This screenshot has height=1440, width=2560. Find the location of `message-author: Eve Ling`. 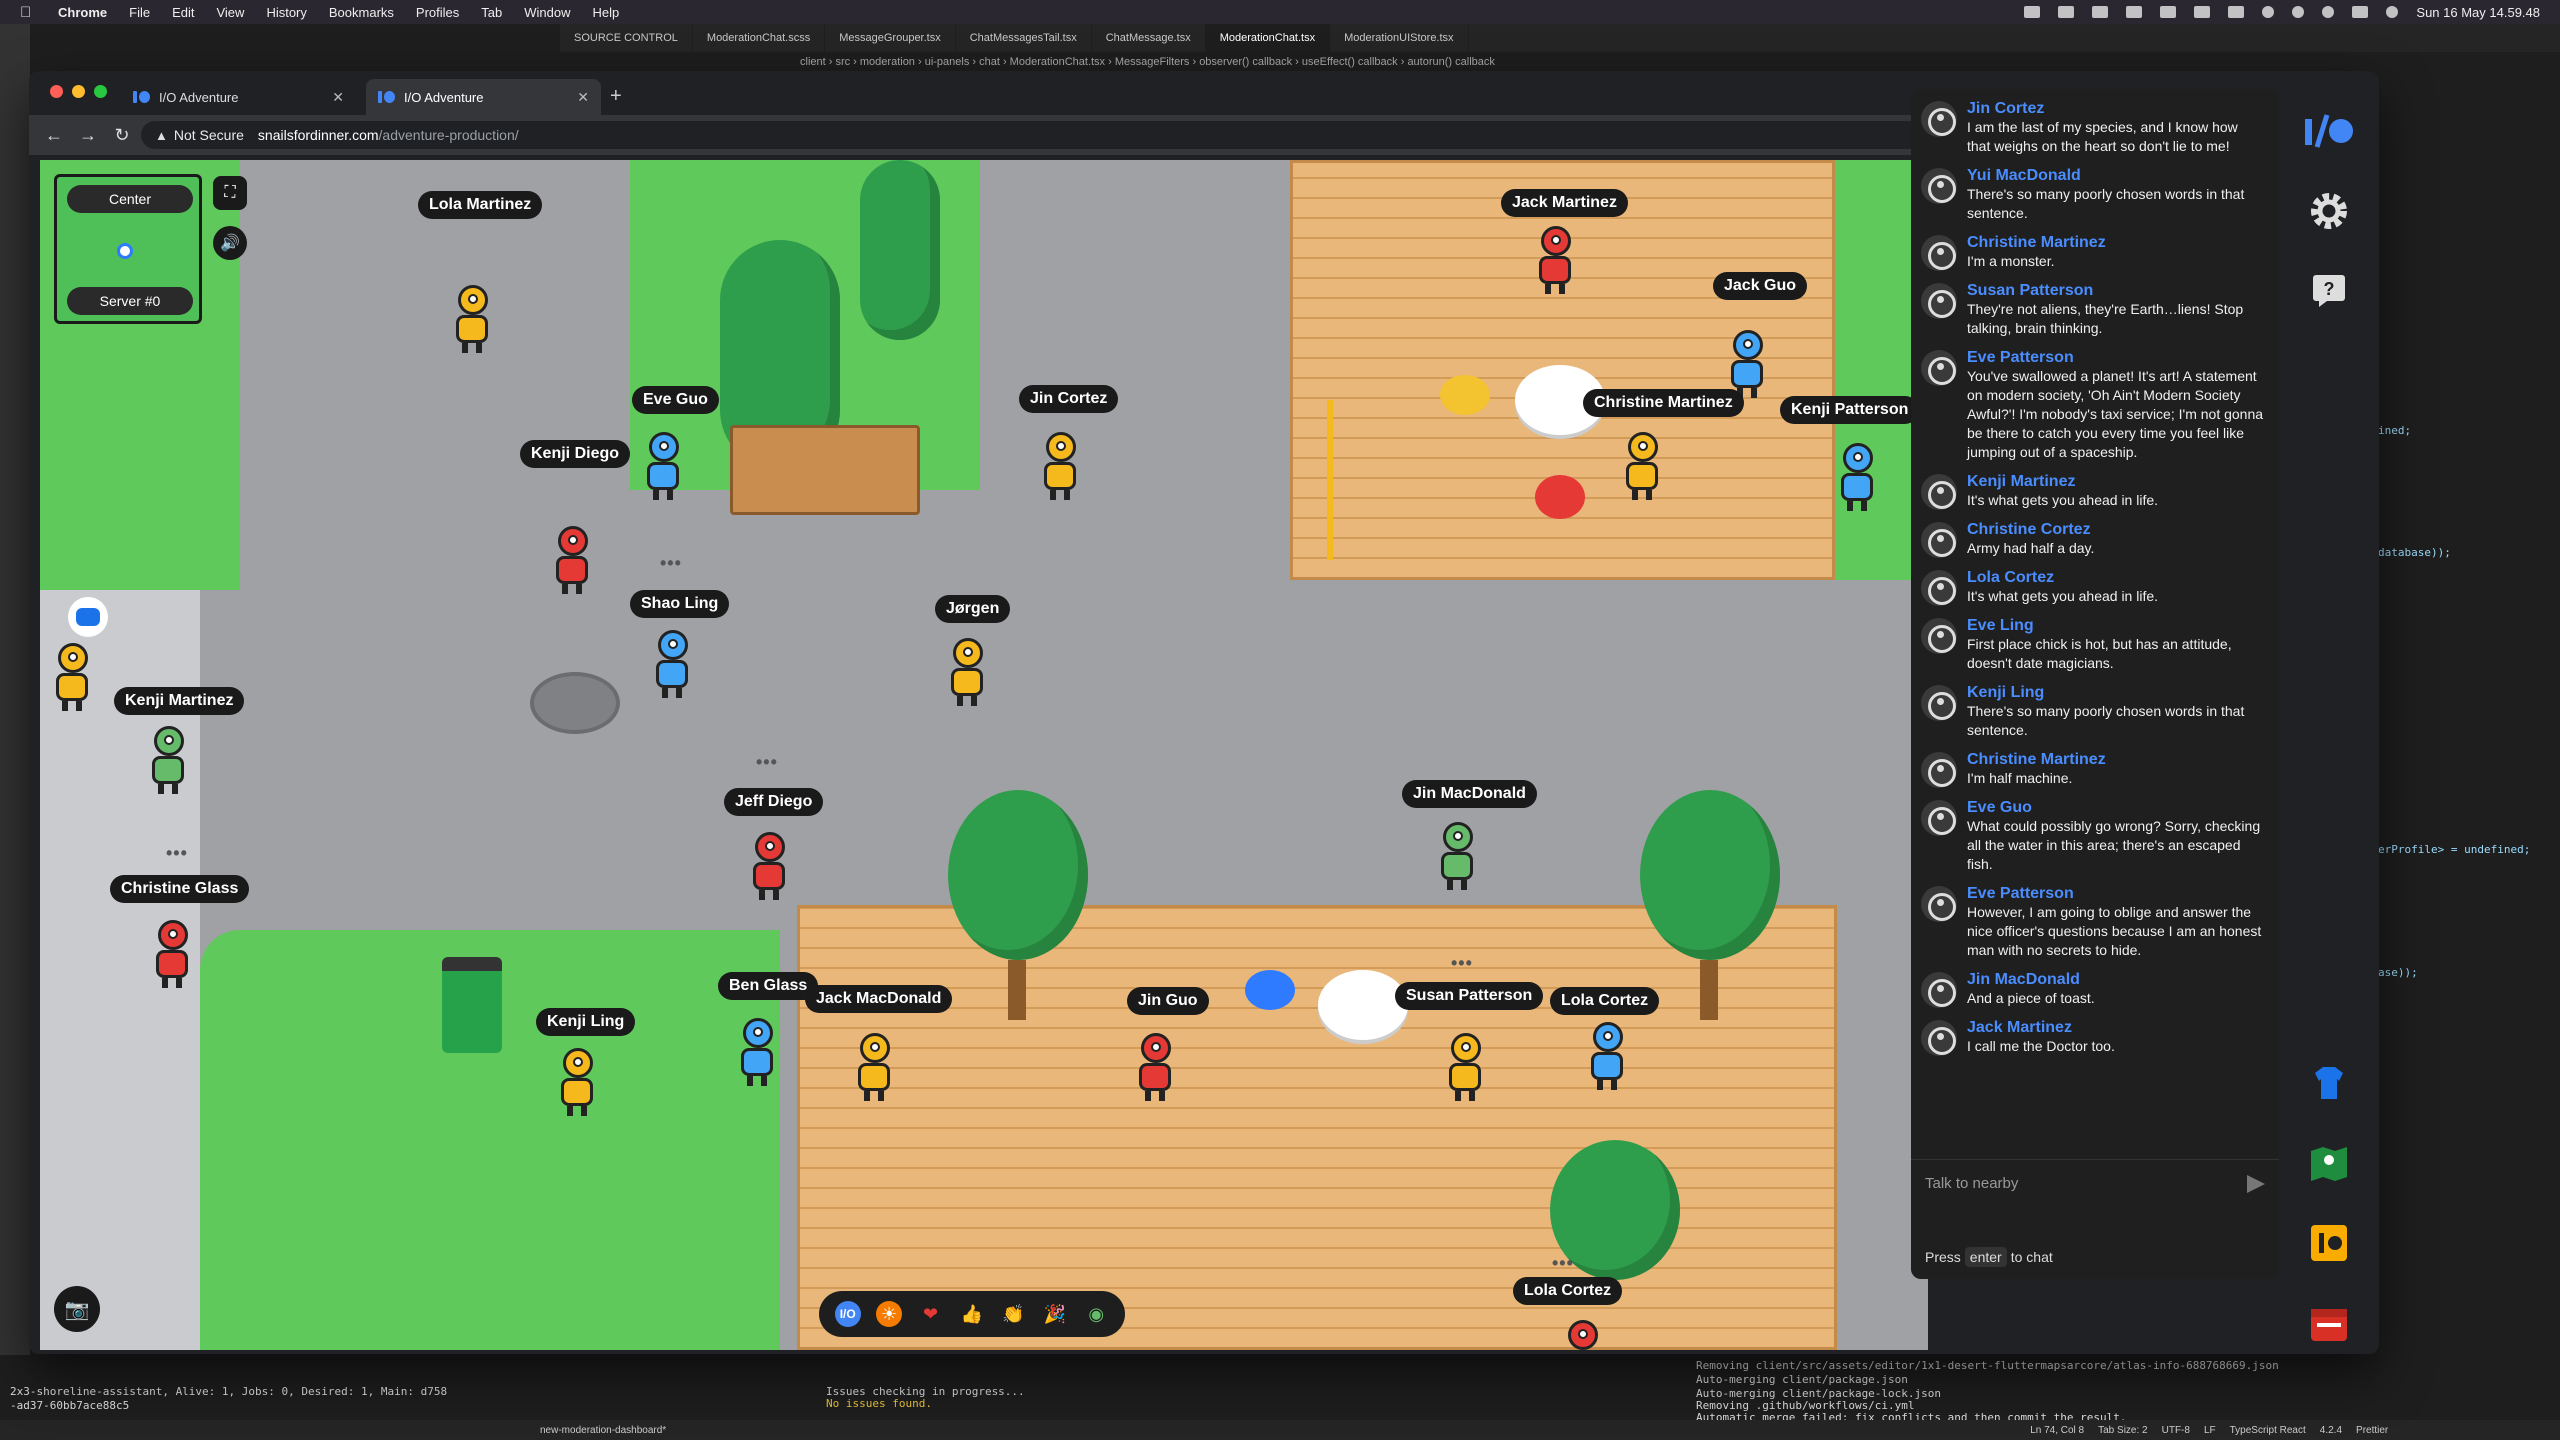

message-author: Eve Ling is located at coordinates (2116, 625).